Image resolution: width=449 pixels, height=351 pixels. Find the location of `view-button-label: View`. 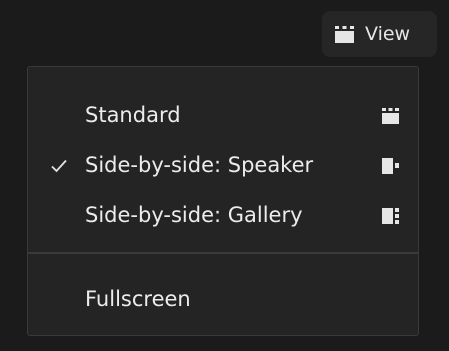

view-button-label: View is located at coordinates (388, 34).